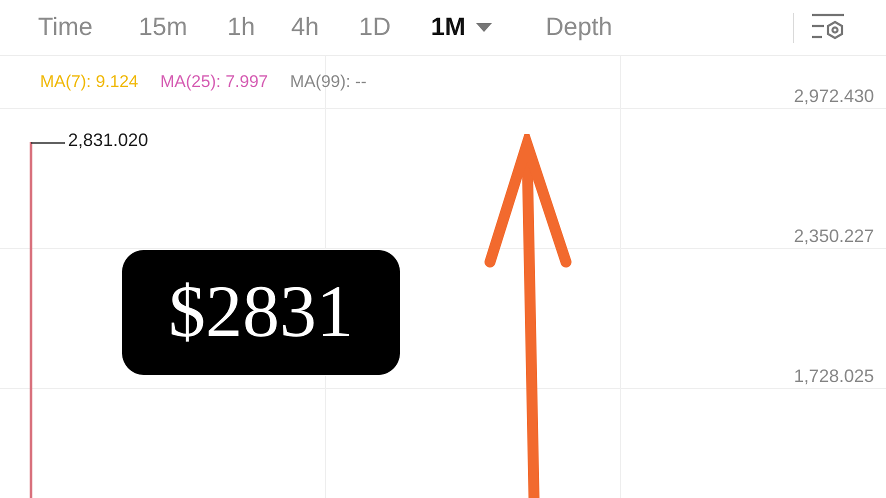 Image resolution: width=886 pixels, height=498 pixels. What do you see at coordinates (374, 27) in the screenshot?
I see `timeframe-tab: 1D` at bounding box center [374, 27].